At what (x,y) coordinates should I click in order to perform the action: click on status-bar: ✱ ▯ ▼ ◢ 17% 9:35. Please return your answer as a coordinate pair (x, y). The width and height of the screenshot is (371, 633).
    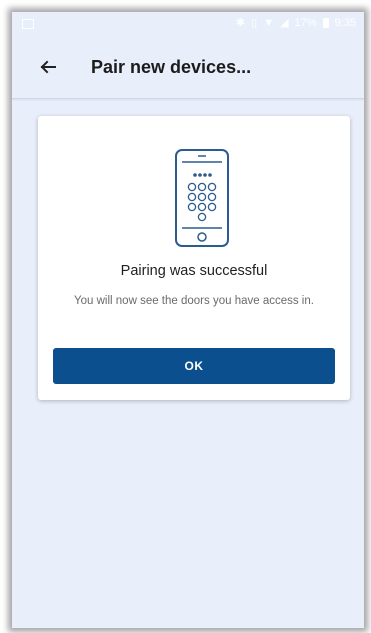
    Looking at the image, I should click on (188, 24).